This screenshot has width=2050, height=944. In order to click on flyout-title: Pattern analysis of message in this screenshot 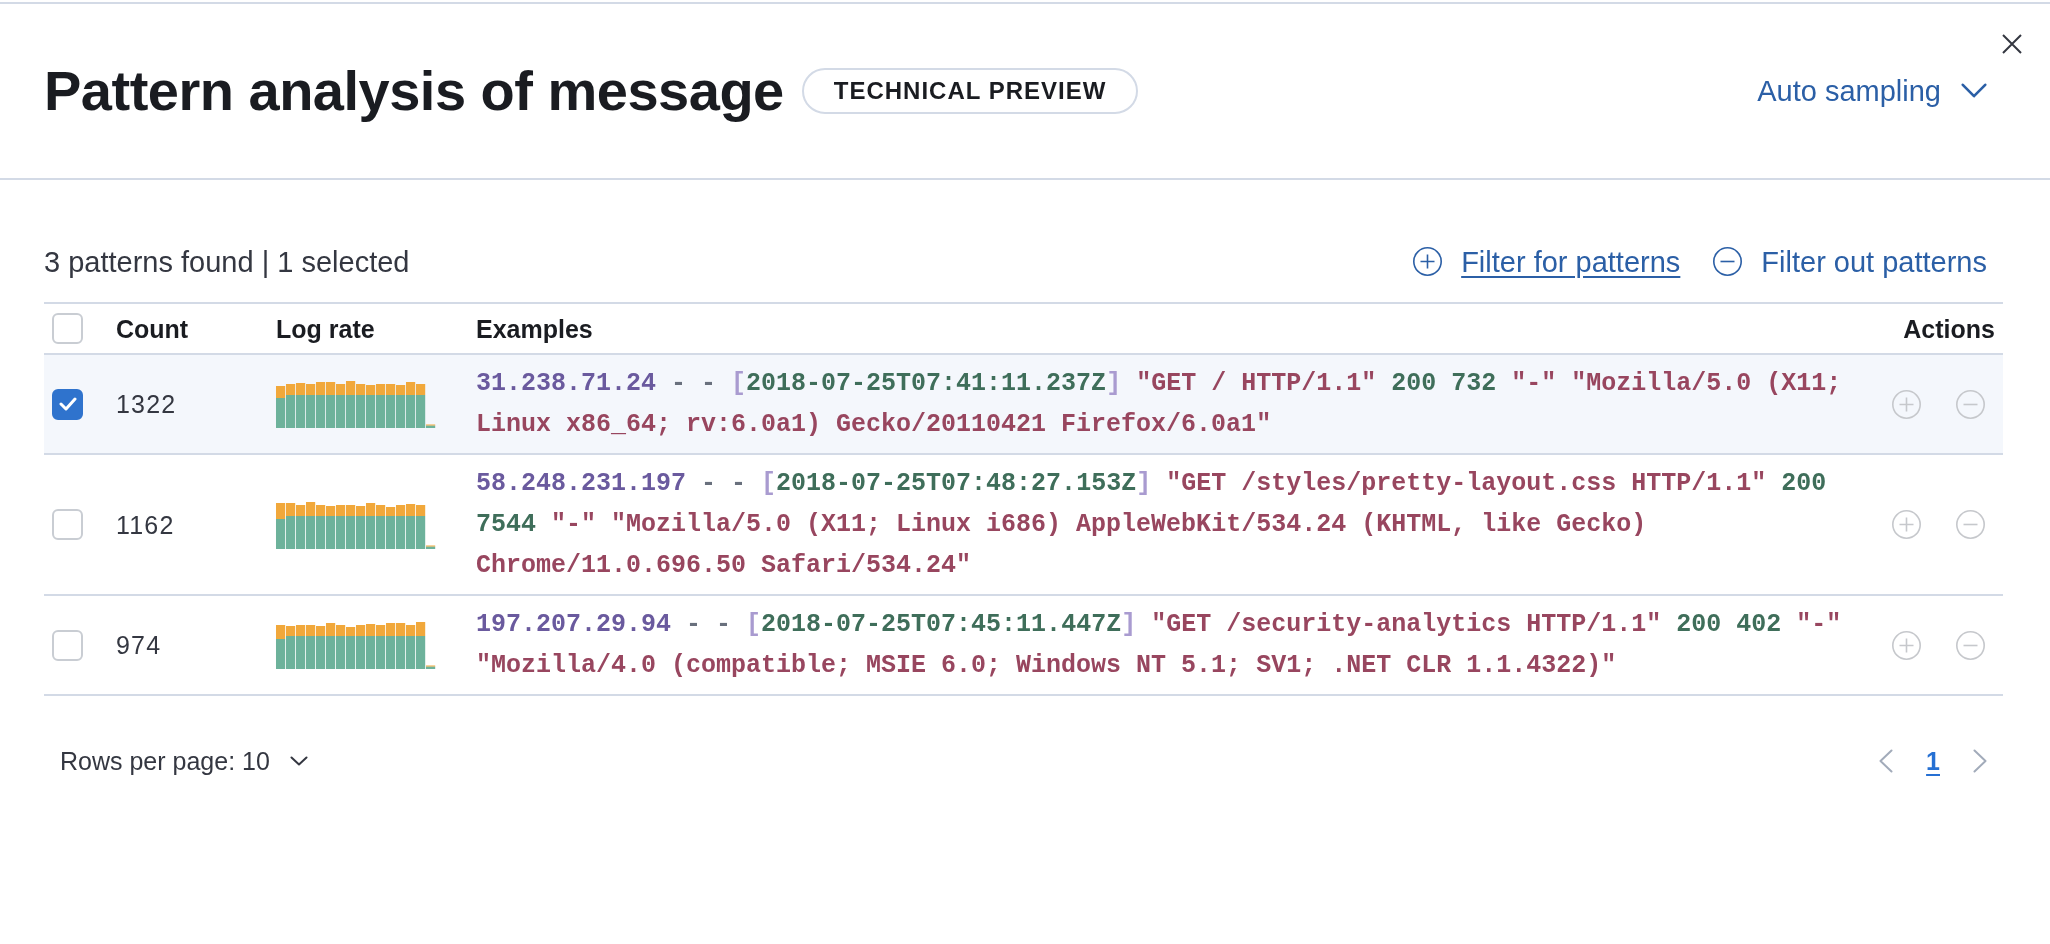, I will do `click(414, 91)`.